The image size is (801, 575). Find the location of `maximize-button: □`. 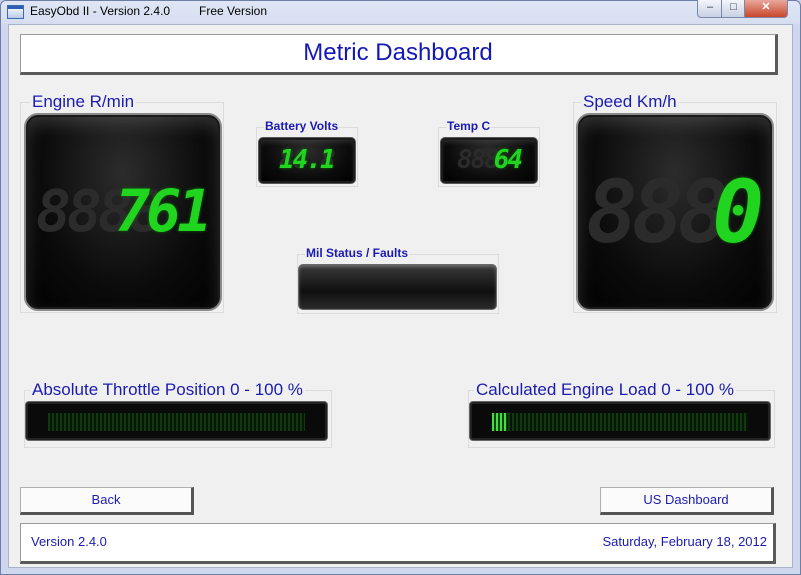

maximize-button: □ is located at coordinates (733, 9).